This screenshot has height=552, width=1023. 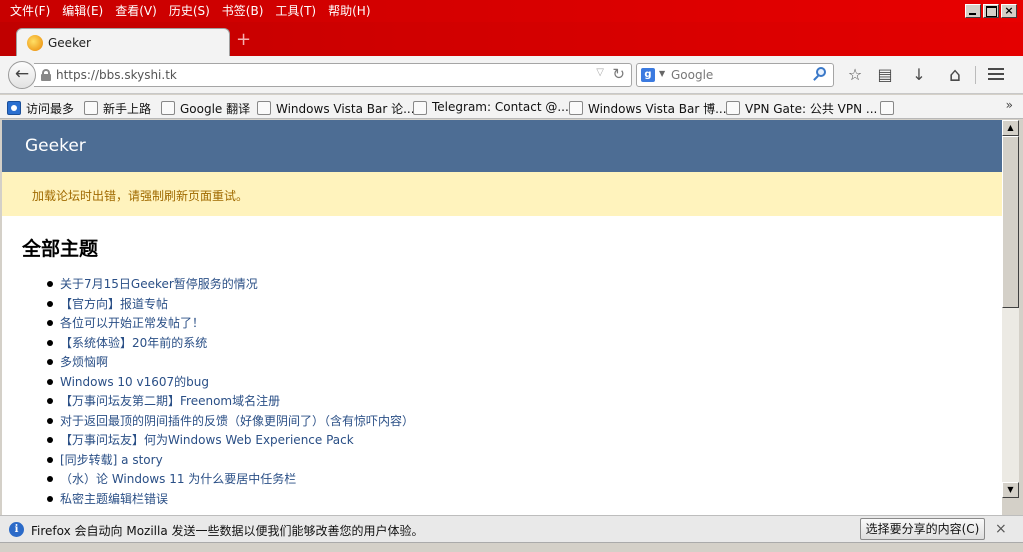 I want to click on lock-icon, so click(x=46, y=75).